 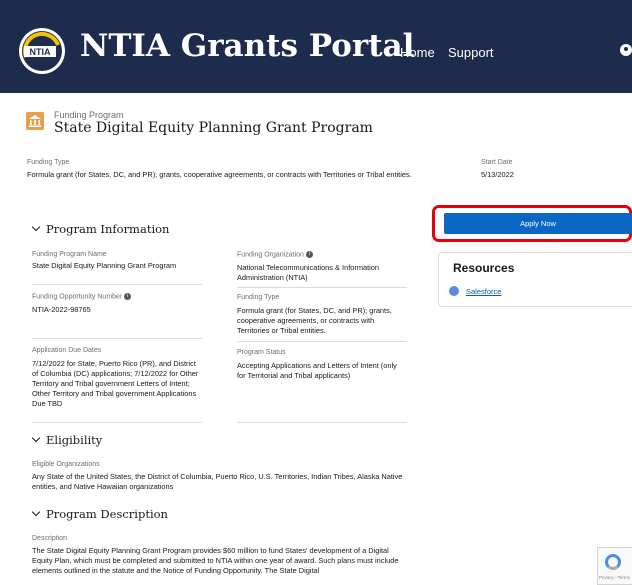 What do you see at coordinates (275, 254) in the screenshot?
I see `organization-label-row: Funding Organization i` at bounding box center [275, 254].